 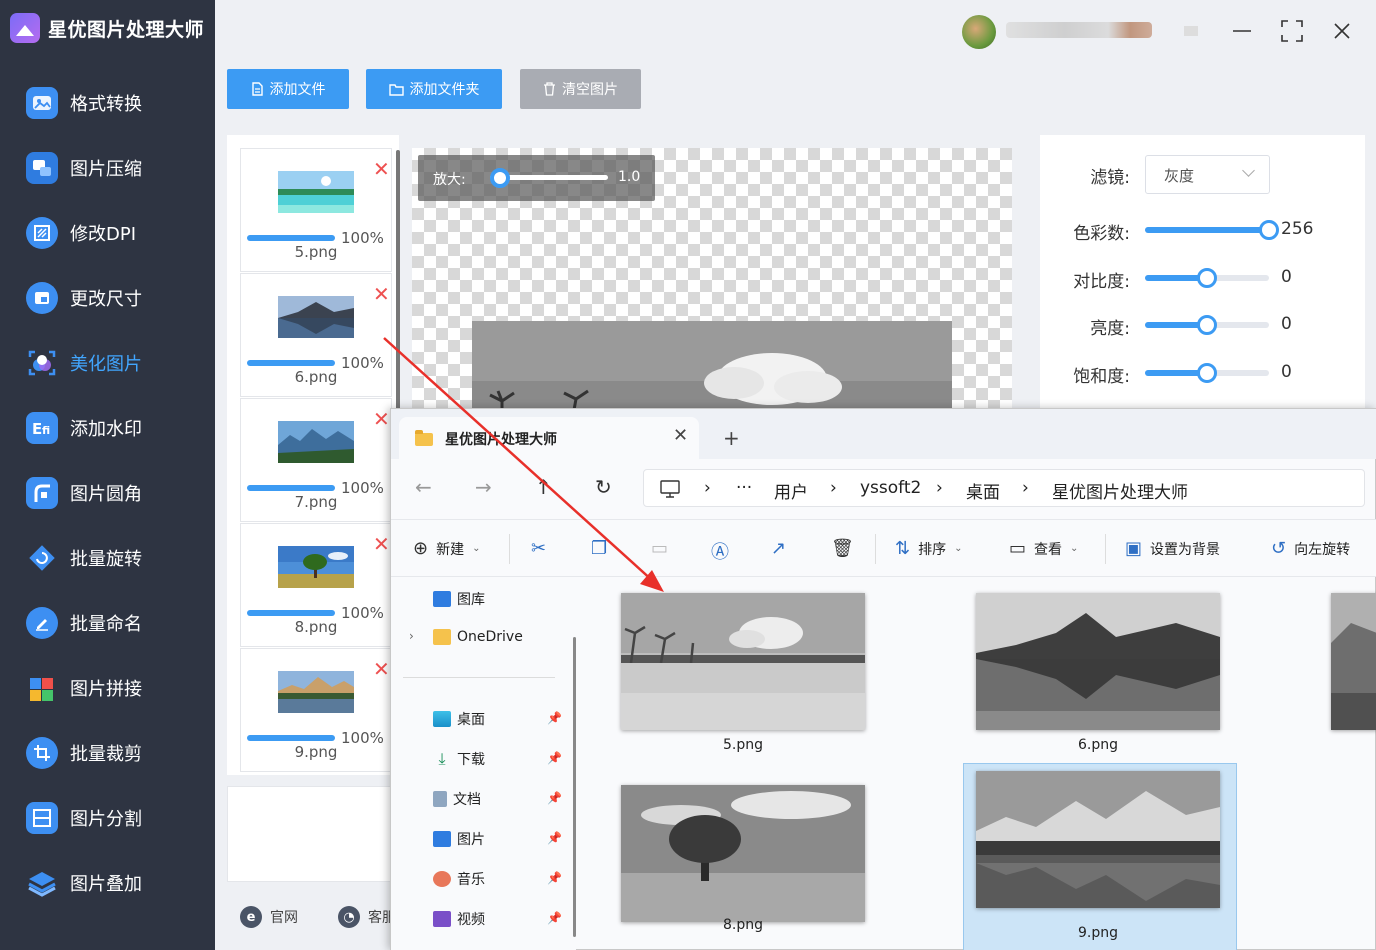 What do you see at coordinates (107, 557) in the screenshot?
I see `sidebar-item-batch-rotate: 批量旋转` at bounding box center [107, 557].